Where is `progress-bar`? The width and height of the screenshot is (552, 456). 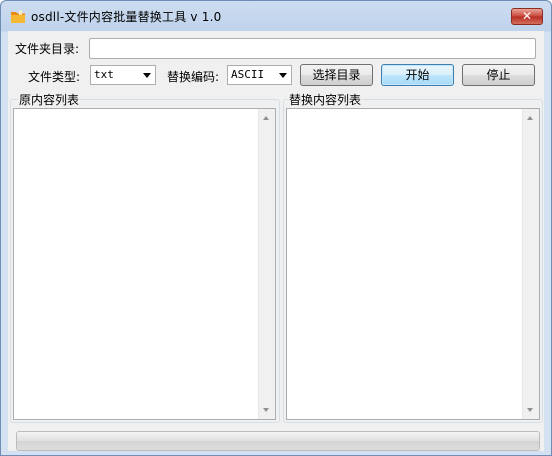 progress-bar is located at coordinates (278, 441).